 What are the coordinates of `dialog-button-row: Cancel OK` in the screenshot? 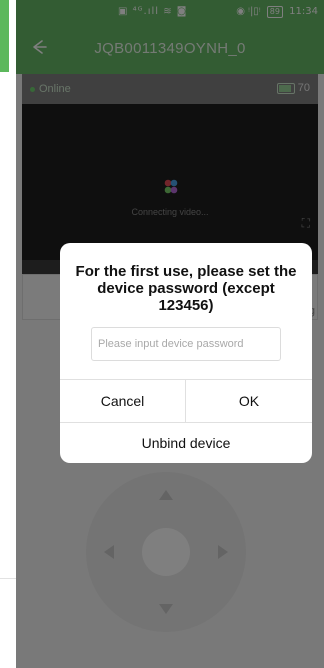 It's located at (186, 401).